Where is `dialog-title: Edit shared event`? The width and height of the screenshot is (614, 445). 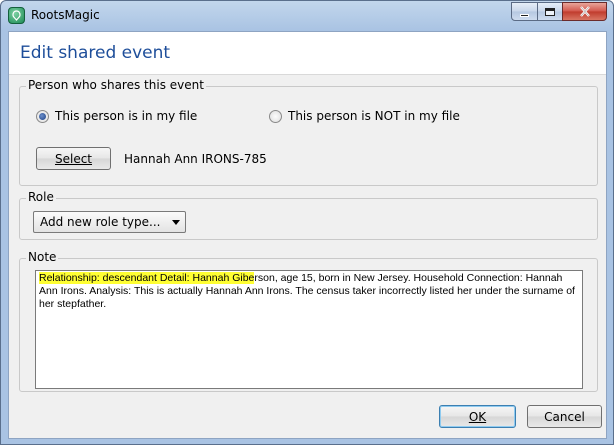 dialog-title: Edit shared event is located at coordinates (95, 53).